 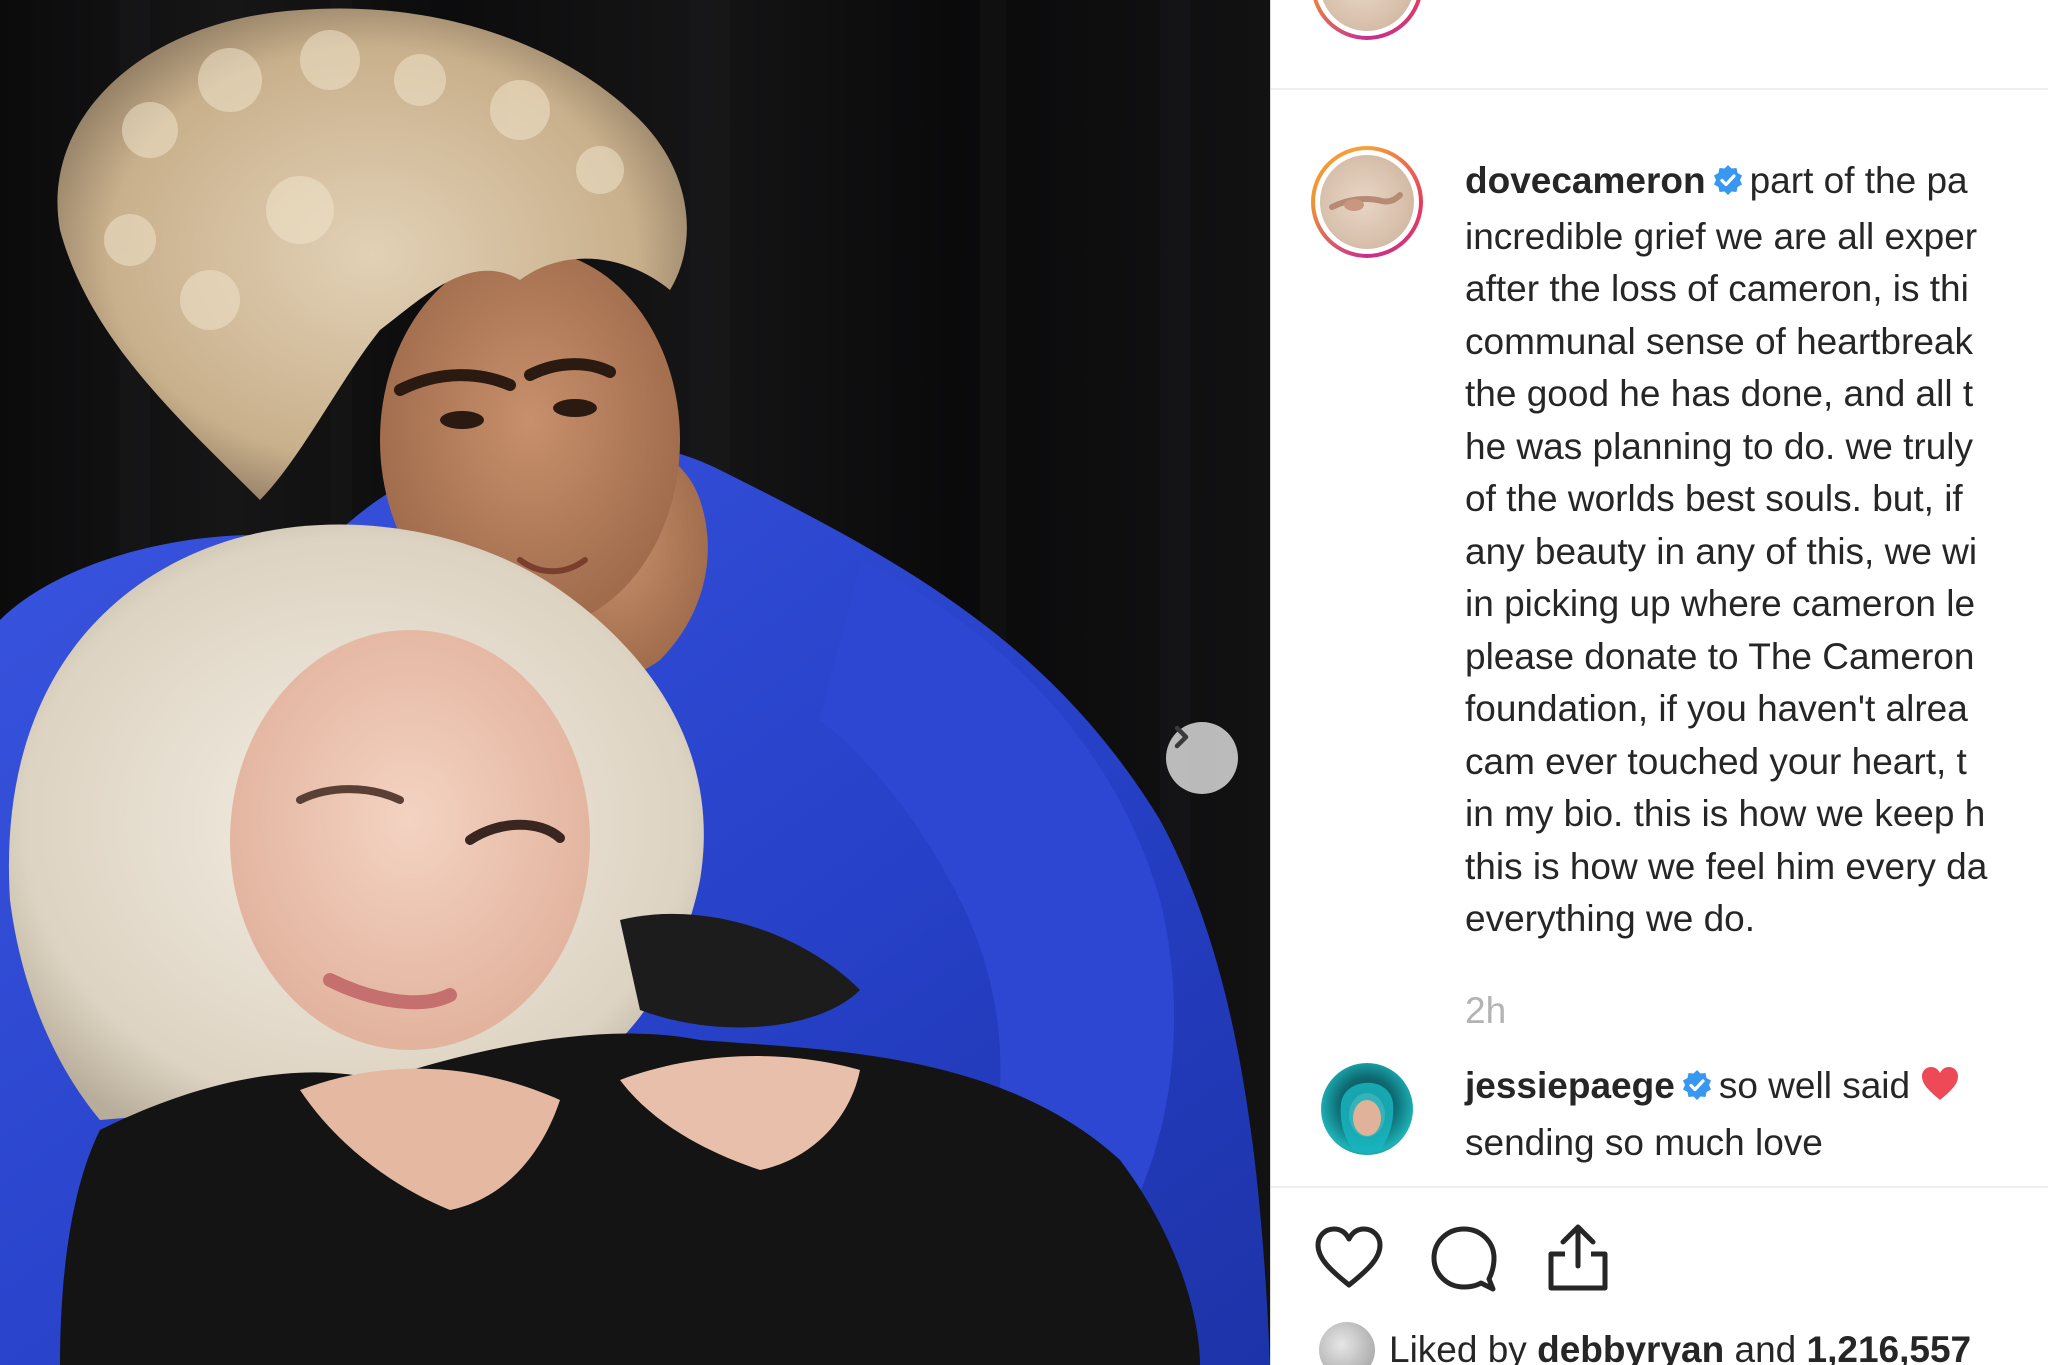 I want to click on comment-username: jessiepaege, so click(x=1570, y=1085).